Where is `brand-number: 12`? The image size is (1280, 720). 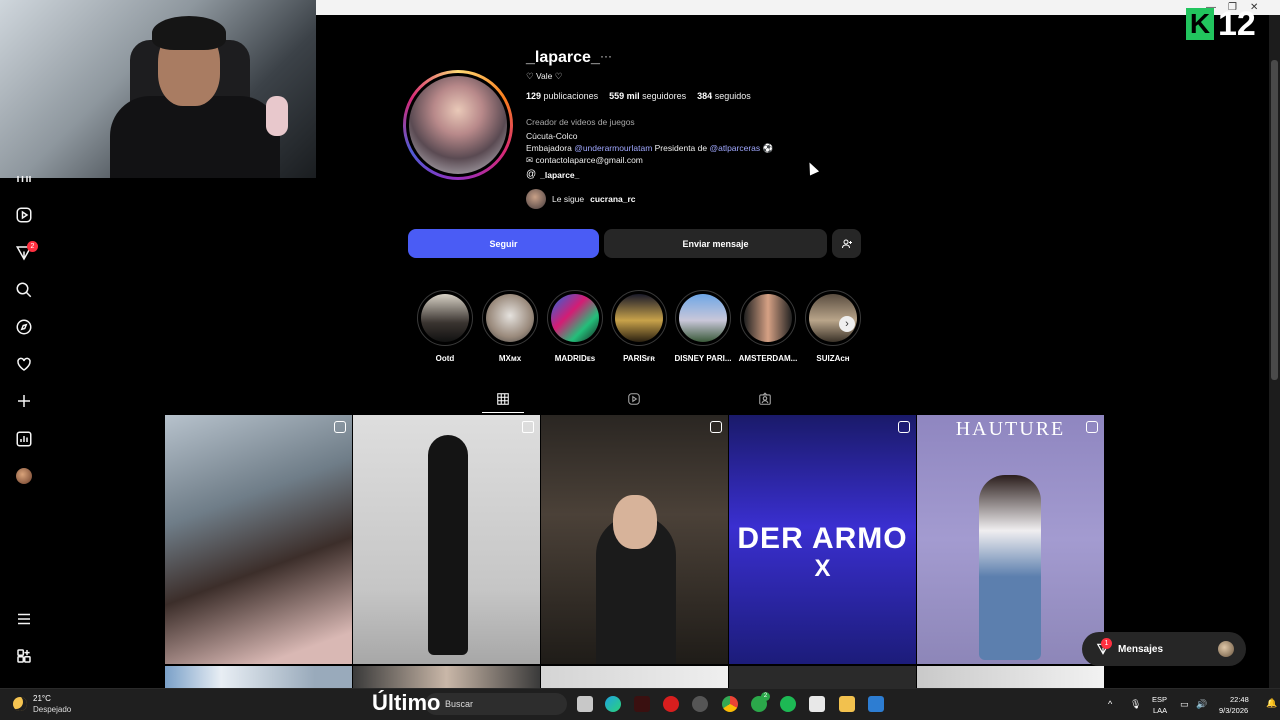
brand-number: 12 is located at coordinates (1237, 24).